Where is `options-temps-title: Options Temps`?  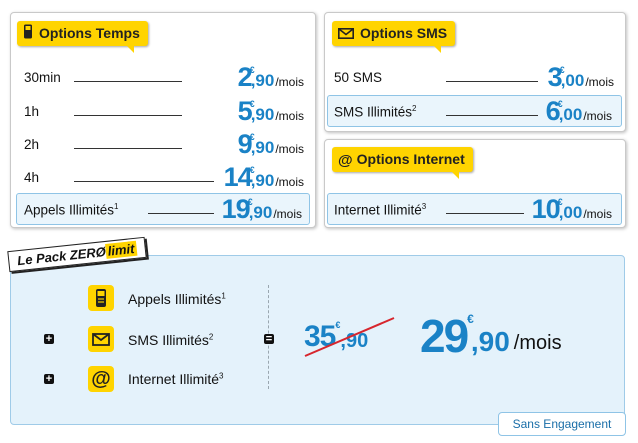
options-temps-title: Options Temps is located at coordinates (89, 33).